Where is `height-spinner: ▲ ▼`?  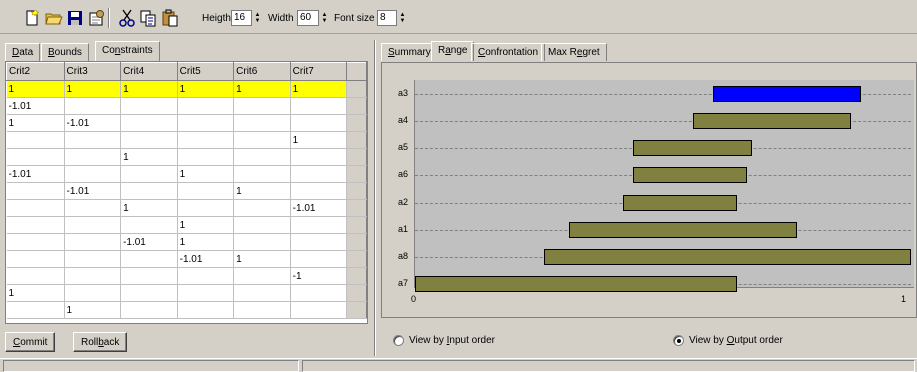
height-spinner: ▲ ▼ is located at coordinates (257, 18).